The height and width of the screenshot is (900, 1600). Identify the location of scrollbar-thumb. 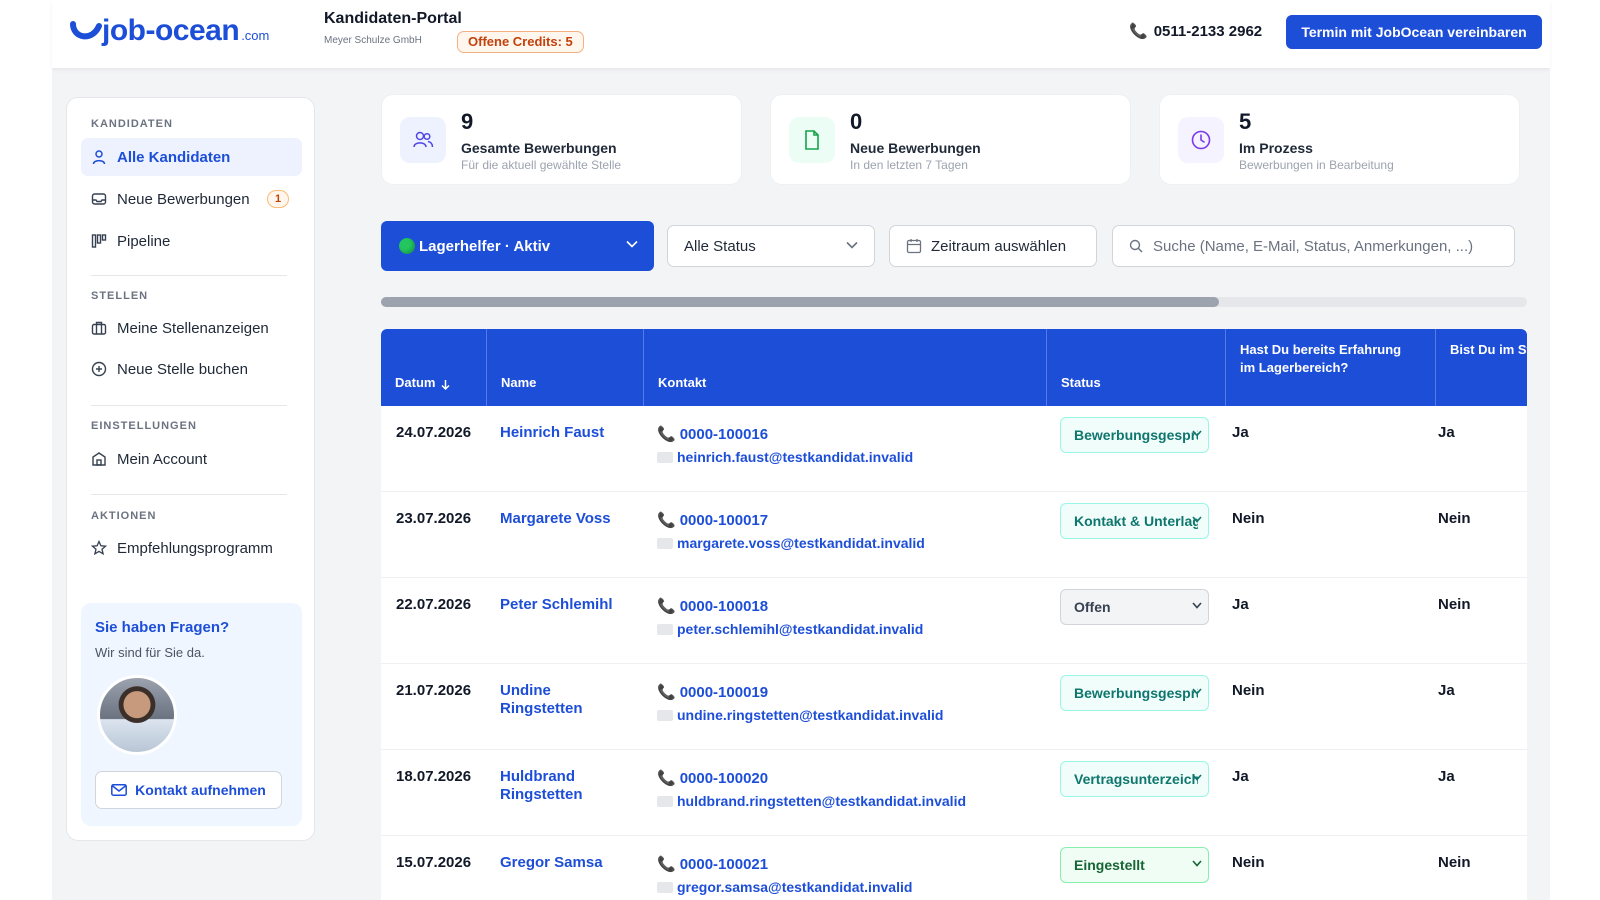
(800, 302).